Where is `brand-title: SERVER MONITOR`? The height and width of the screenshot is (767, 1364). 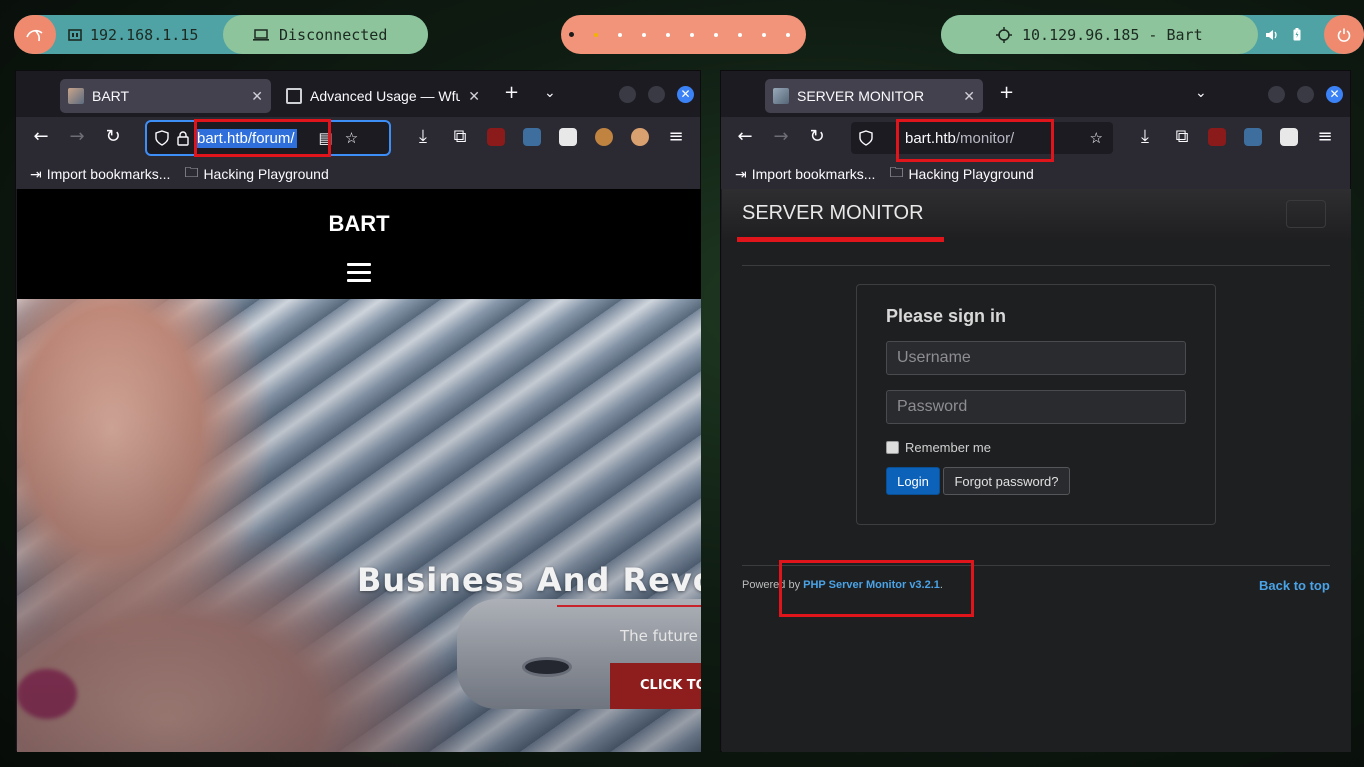 brand-title: SERVER MONITOR is located at coordinates (833, 213).